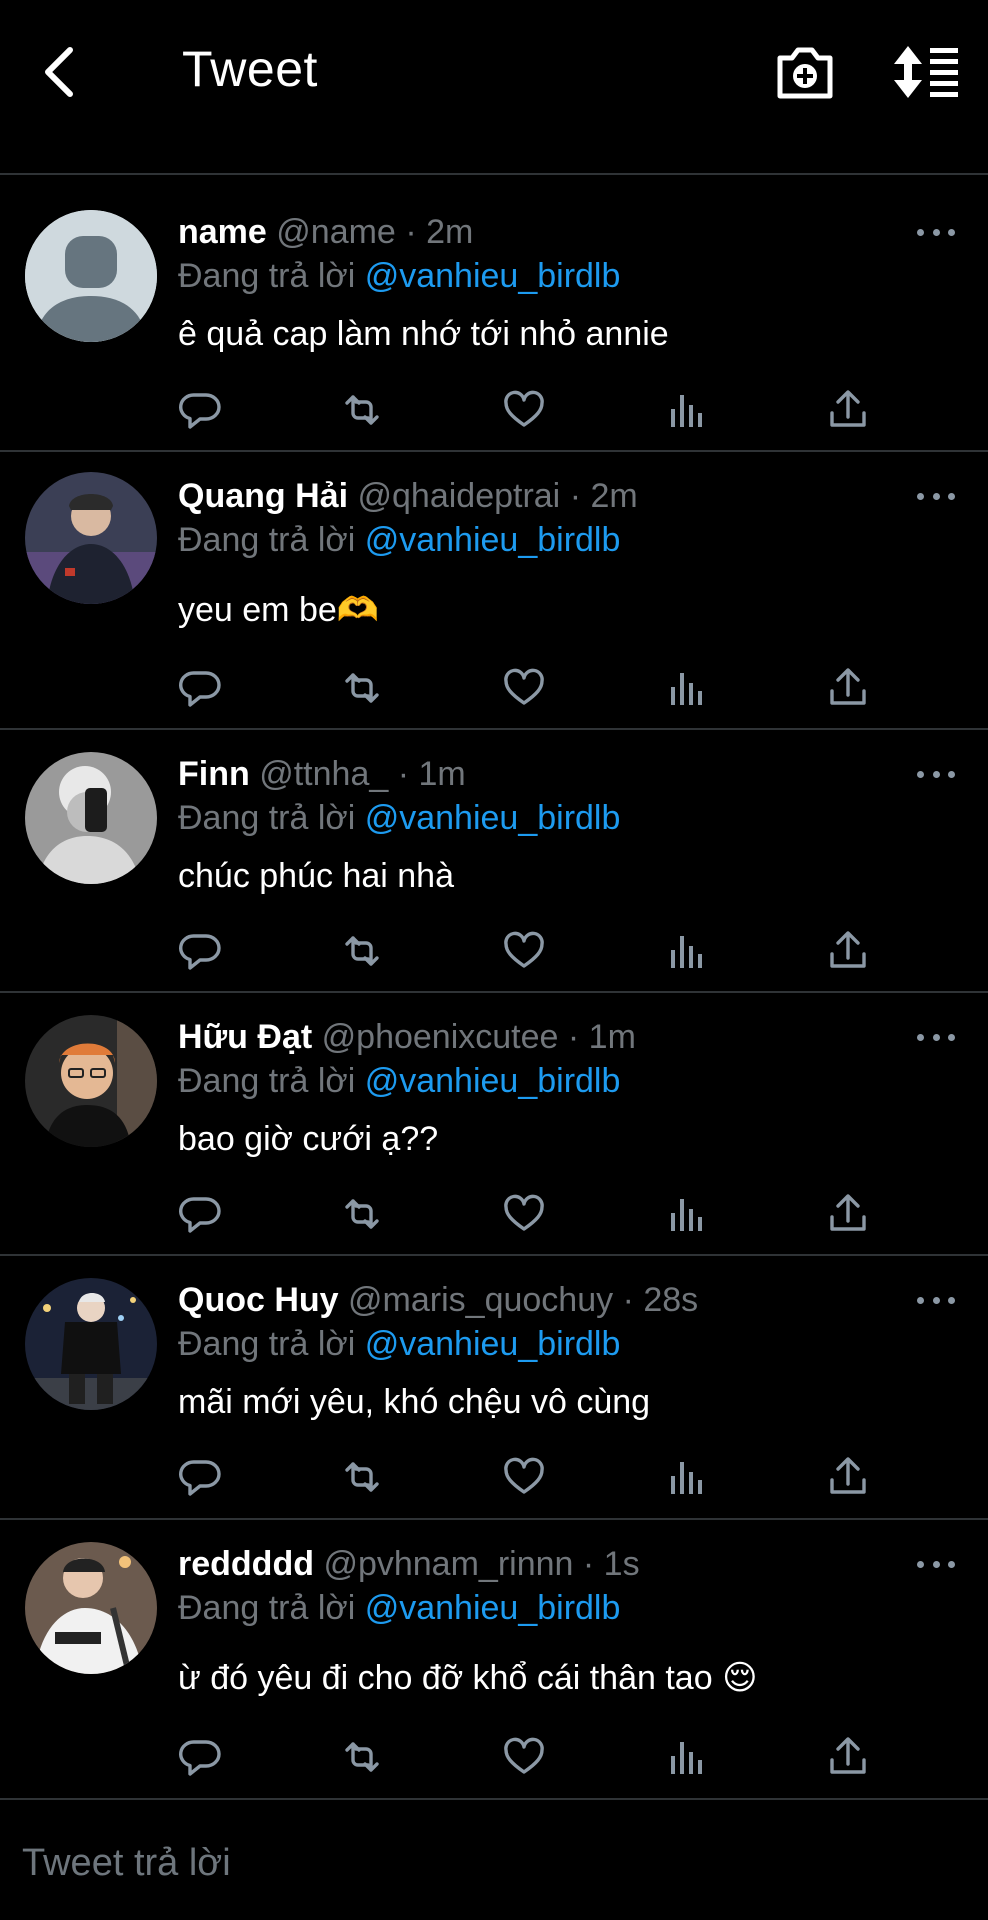 This screenshot has height=1920, width=988. What do you see at coordinates (926, 72) in the screenshot?
I see `sort-replies-button` at bounding box center [926, 72].